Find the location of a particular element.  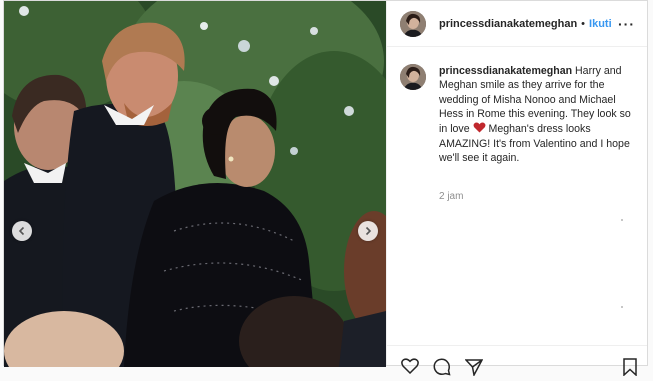

chevron-right-icon is located at coordinates (368, 231).